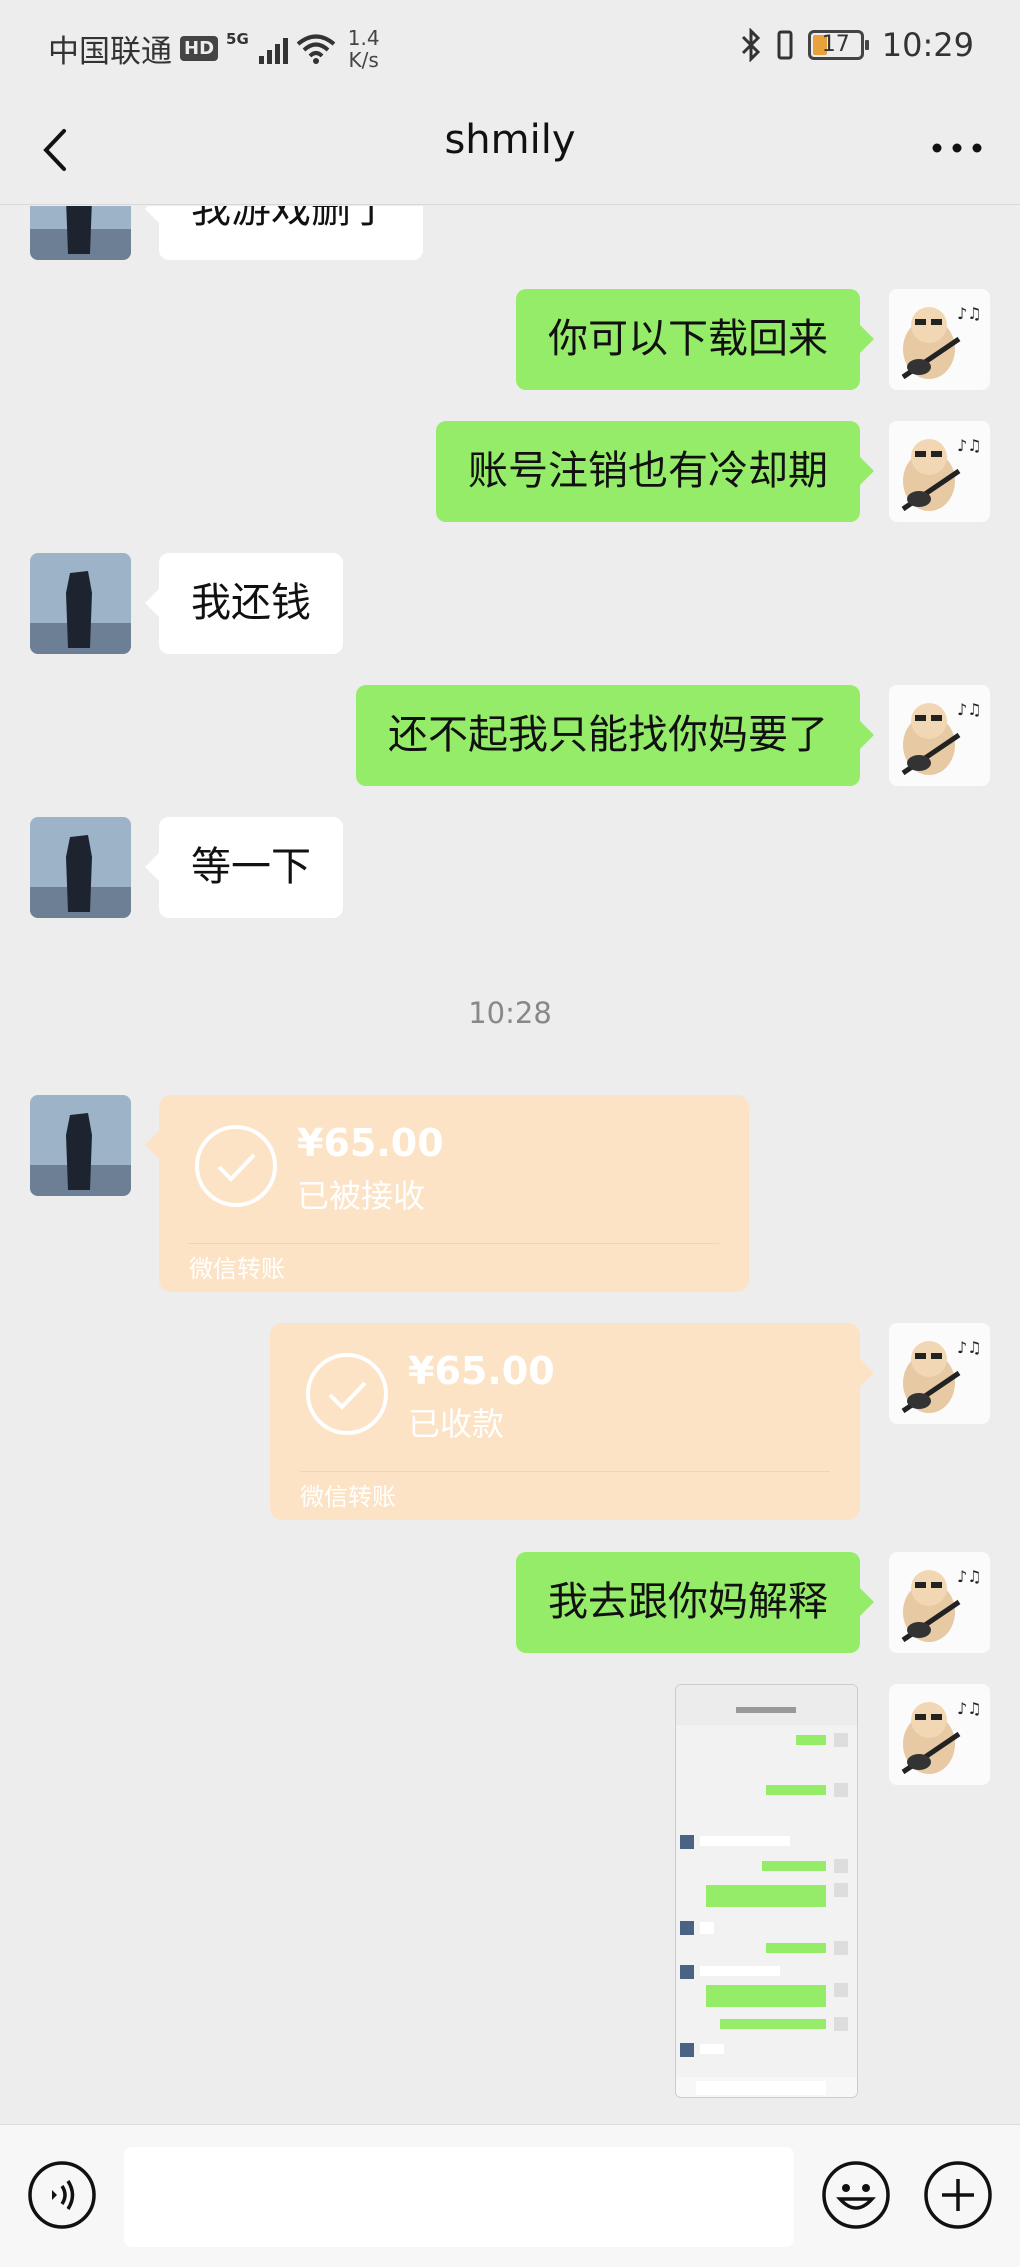 This screenshot has height=2267, width=1020. I want to click on input-bar, so click(510, 2195).